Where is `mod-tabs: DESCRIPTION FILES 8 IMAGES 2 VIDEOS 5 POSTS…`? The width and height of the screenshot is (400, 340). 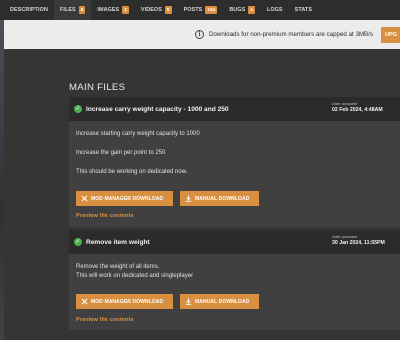
mod-tabs: DESCRIPTION FILES 8 IMAGES 2 VIDEOS 5 POSTS… is located at coordinates (200, 10).